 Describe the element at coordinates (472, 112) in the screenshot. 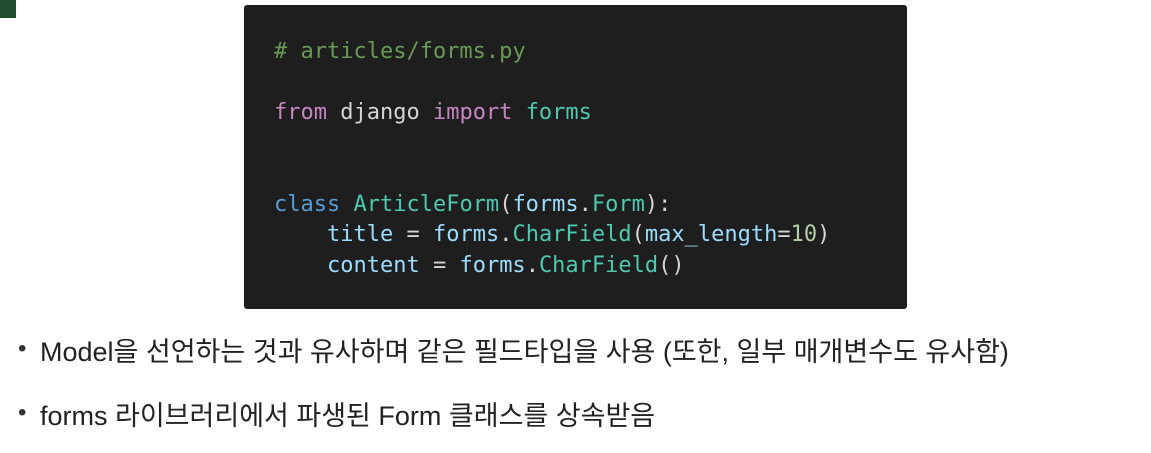

I see `code-token: import` at that location.